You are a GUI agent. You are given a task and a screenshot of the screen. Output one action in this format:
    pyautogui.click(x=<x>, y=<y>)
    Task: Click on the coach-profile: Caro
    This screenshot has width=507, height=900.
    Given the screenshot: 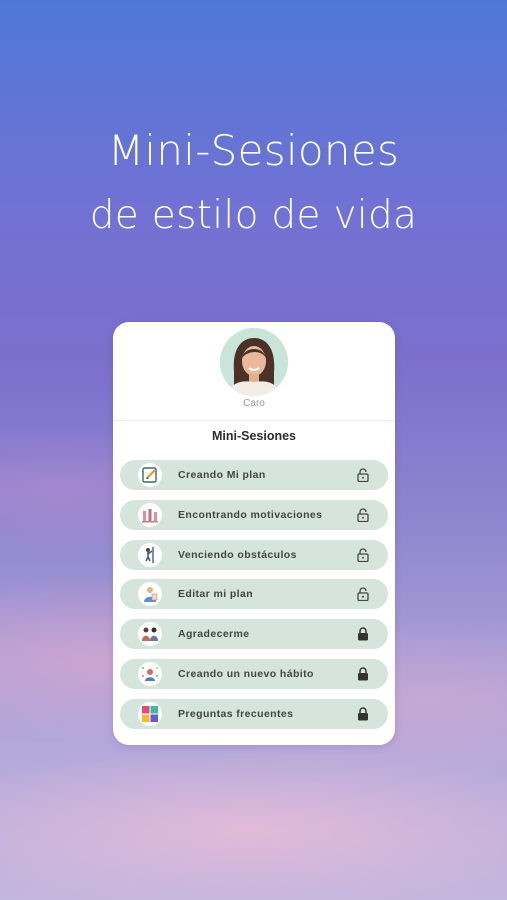 What is the action you would take?
    pyautogui.click(x=254, y=371)
    